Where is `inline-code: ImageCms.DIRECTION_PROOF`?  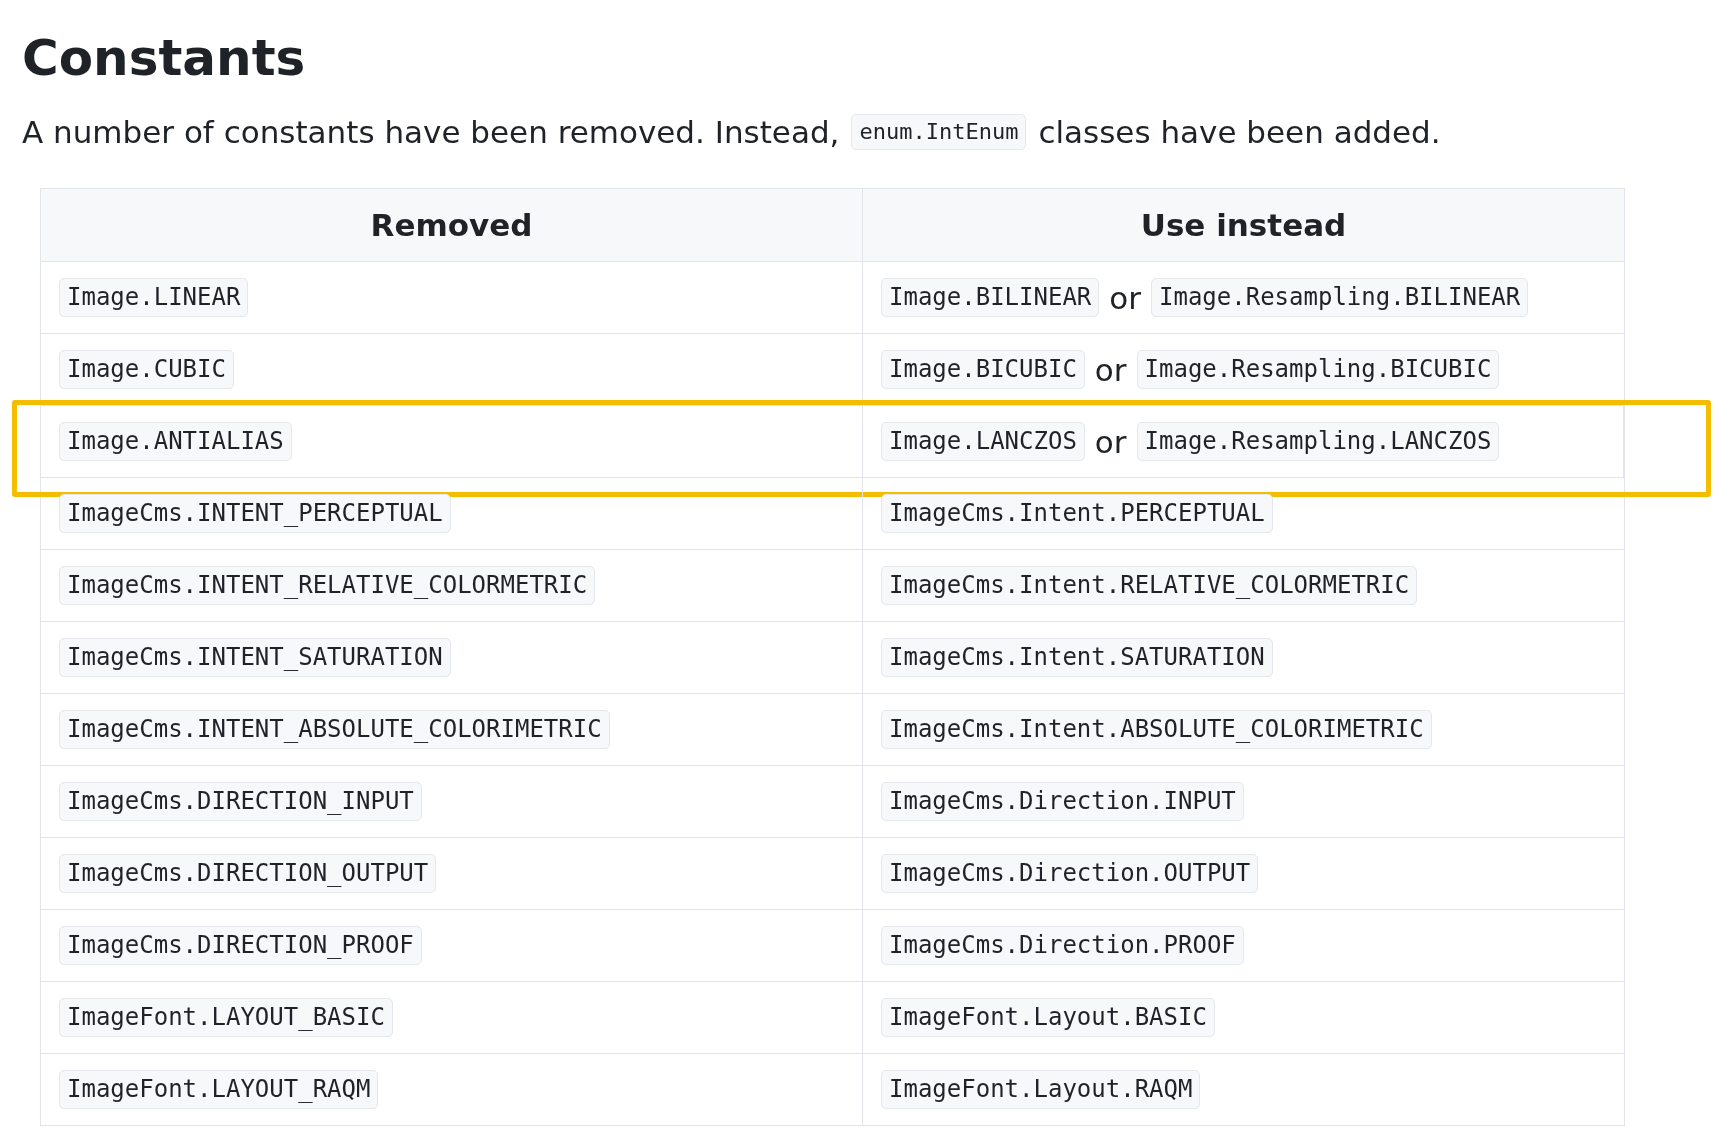
inline-code: ImageCms.DIRECTION_PROOF is located at coordinates (240, 946).